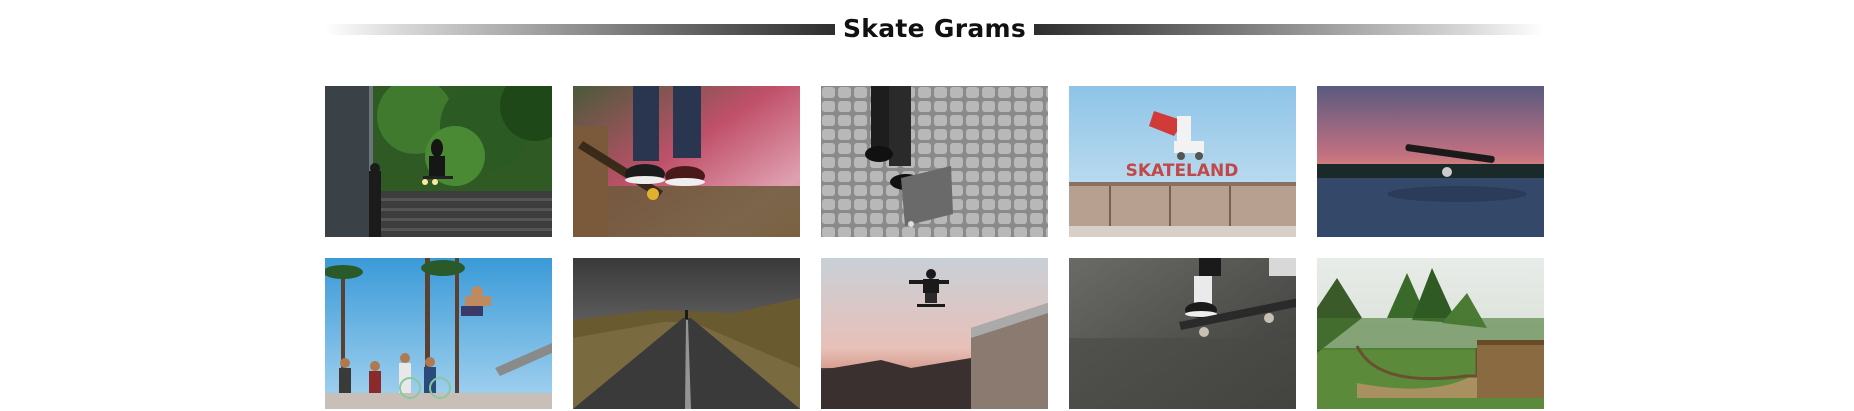  I want to click on section-heading: Skate Grams, so click(934, 31).